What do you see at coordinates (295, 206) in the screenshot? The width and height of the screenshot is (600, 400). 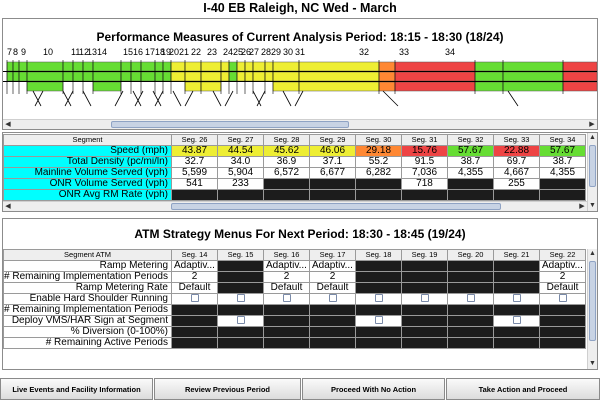 I see `table-horizontal-scrollbar: ◀ ▶` at bounding box center [295, 206].